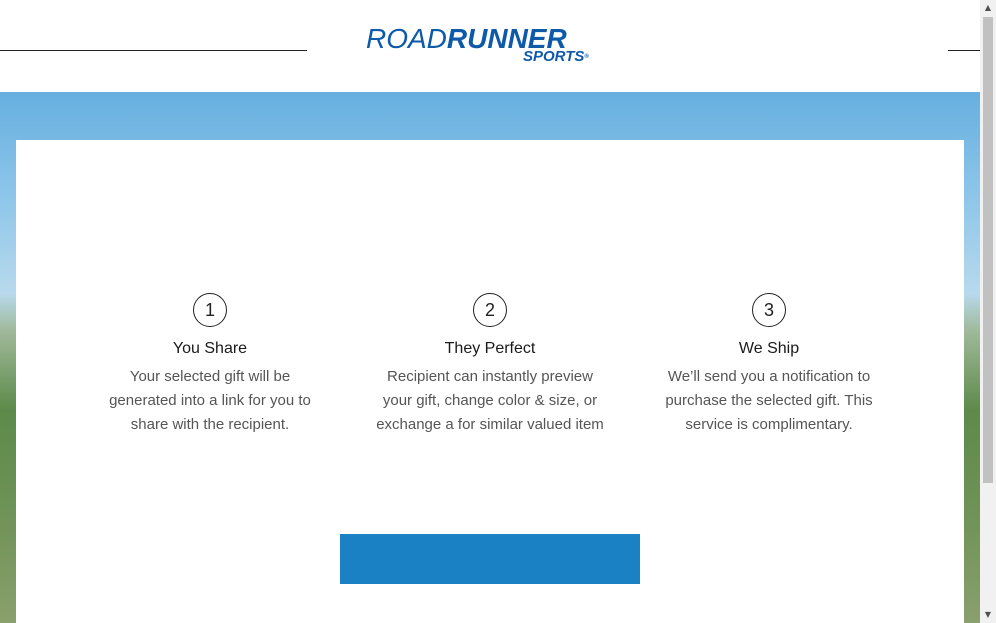 The width and height of the screenshot is (996, 623). Describe the element at coordinates (490, 559) in the screenshot. I see `primary-cta-button` at that location.